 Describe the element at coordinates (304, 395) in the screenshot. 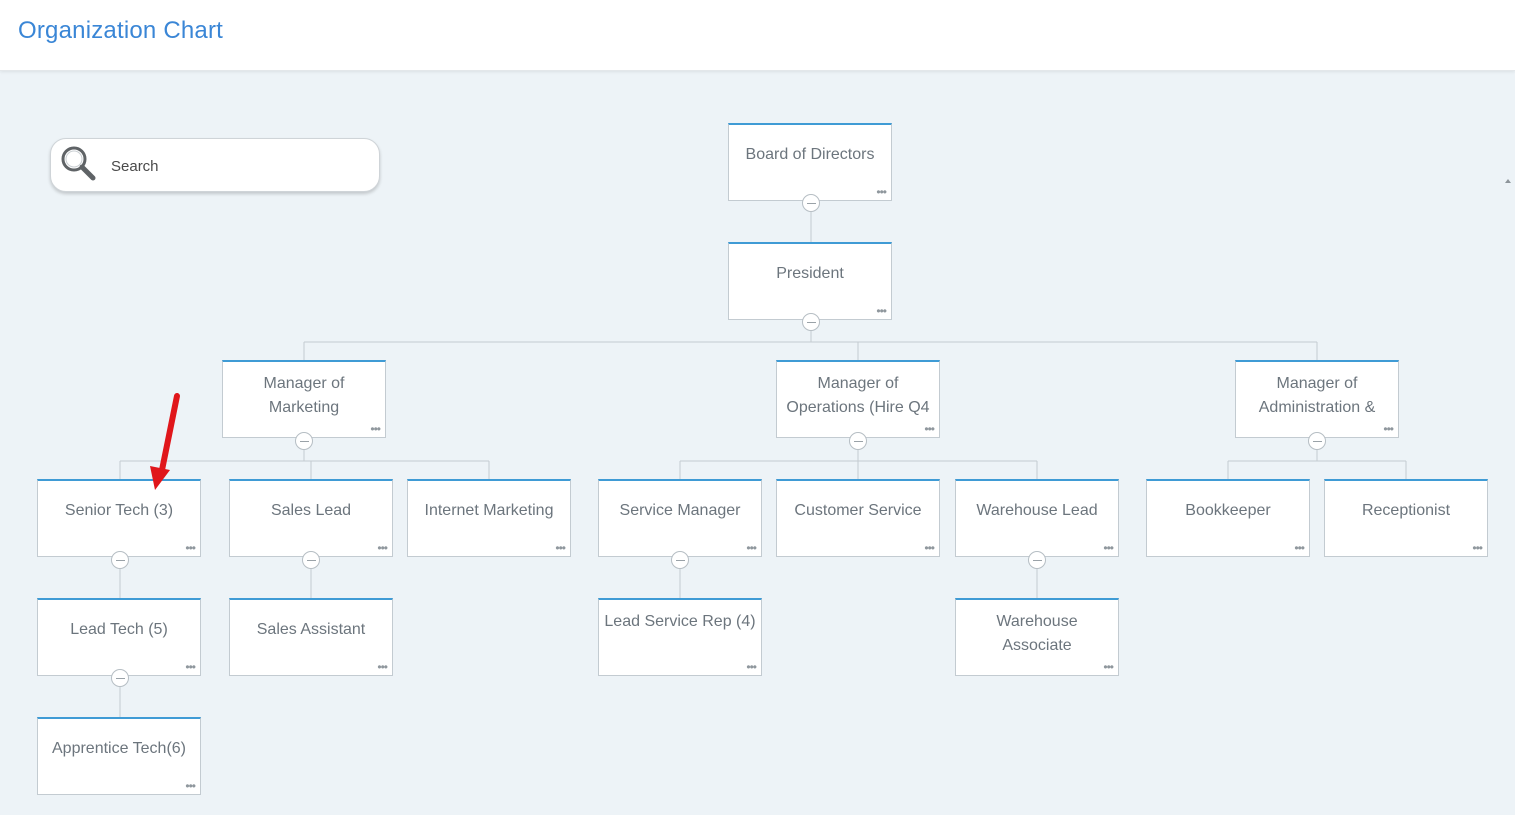

I see `node-label: Manager of Marketing` at that location.